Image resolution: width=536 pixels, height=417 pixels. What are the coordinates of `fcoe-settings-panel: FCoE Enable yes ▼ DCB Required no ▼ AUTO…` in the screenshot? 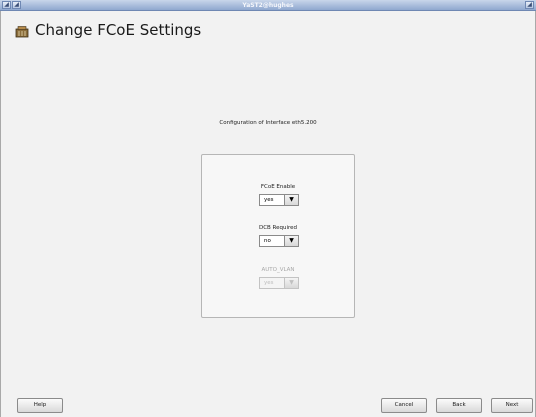 It's located at (278, 236).